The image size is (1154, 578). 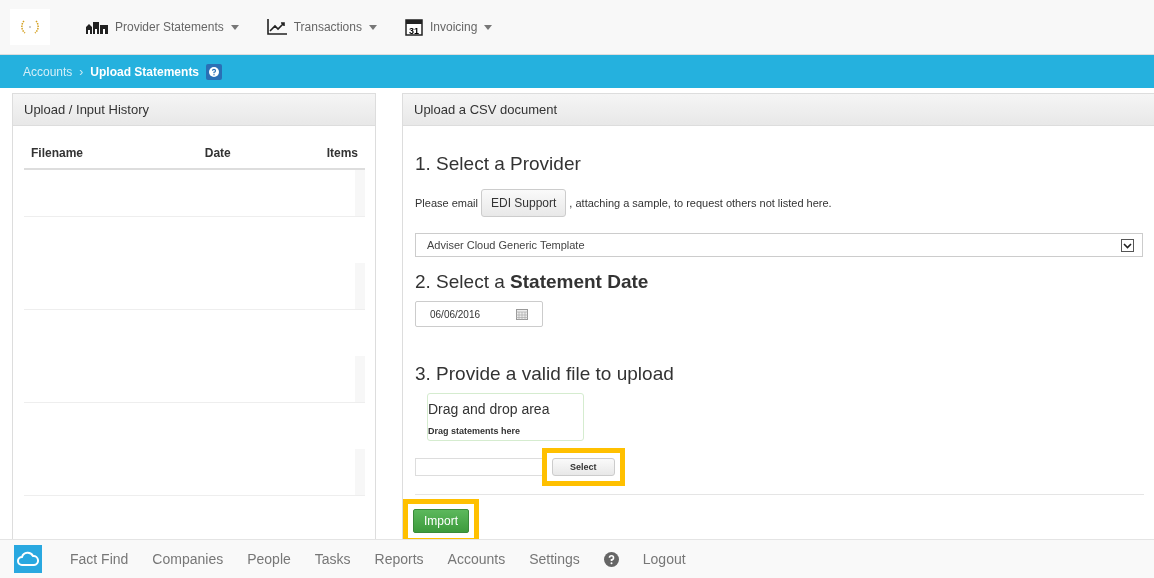 What do you see at coordinates (332, 559) in the screenshot?
I see `footer-link: Tasks` at bounding box center [332, 559].